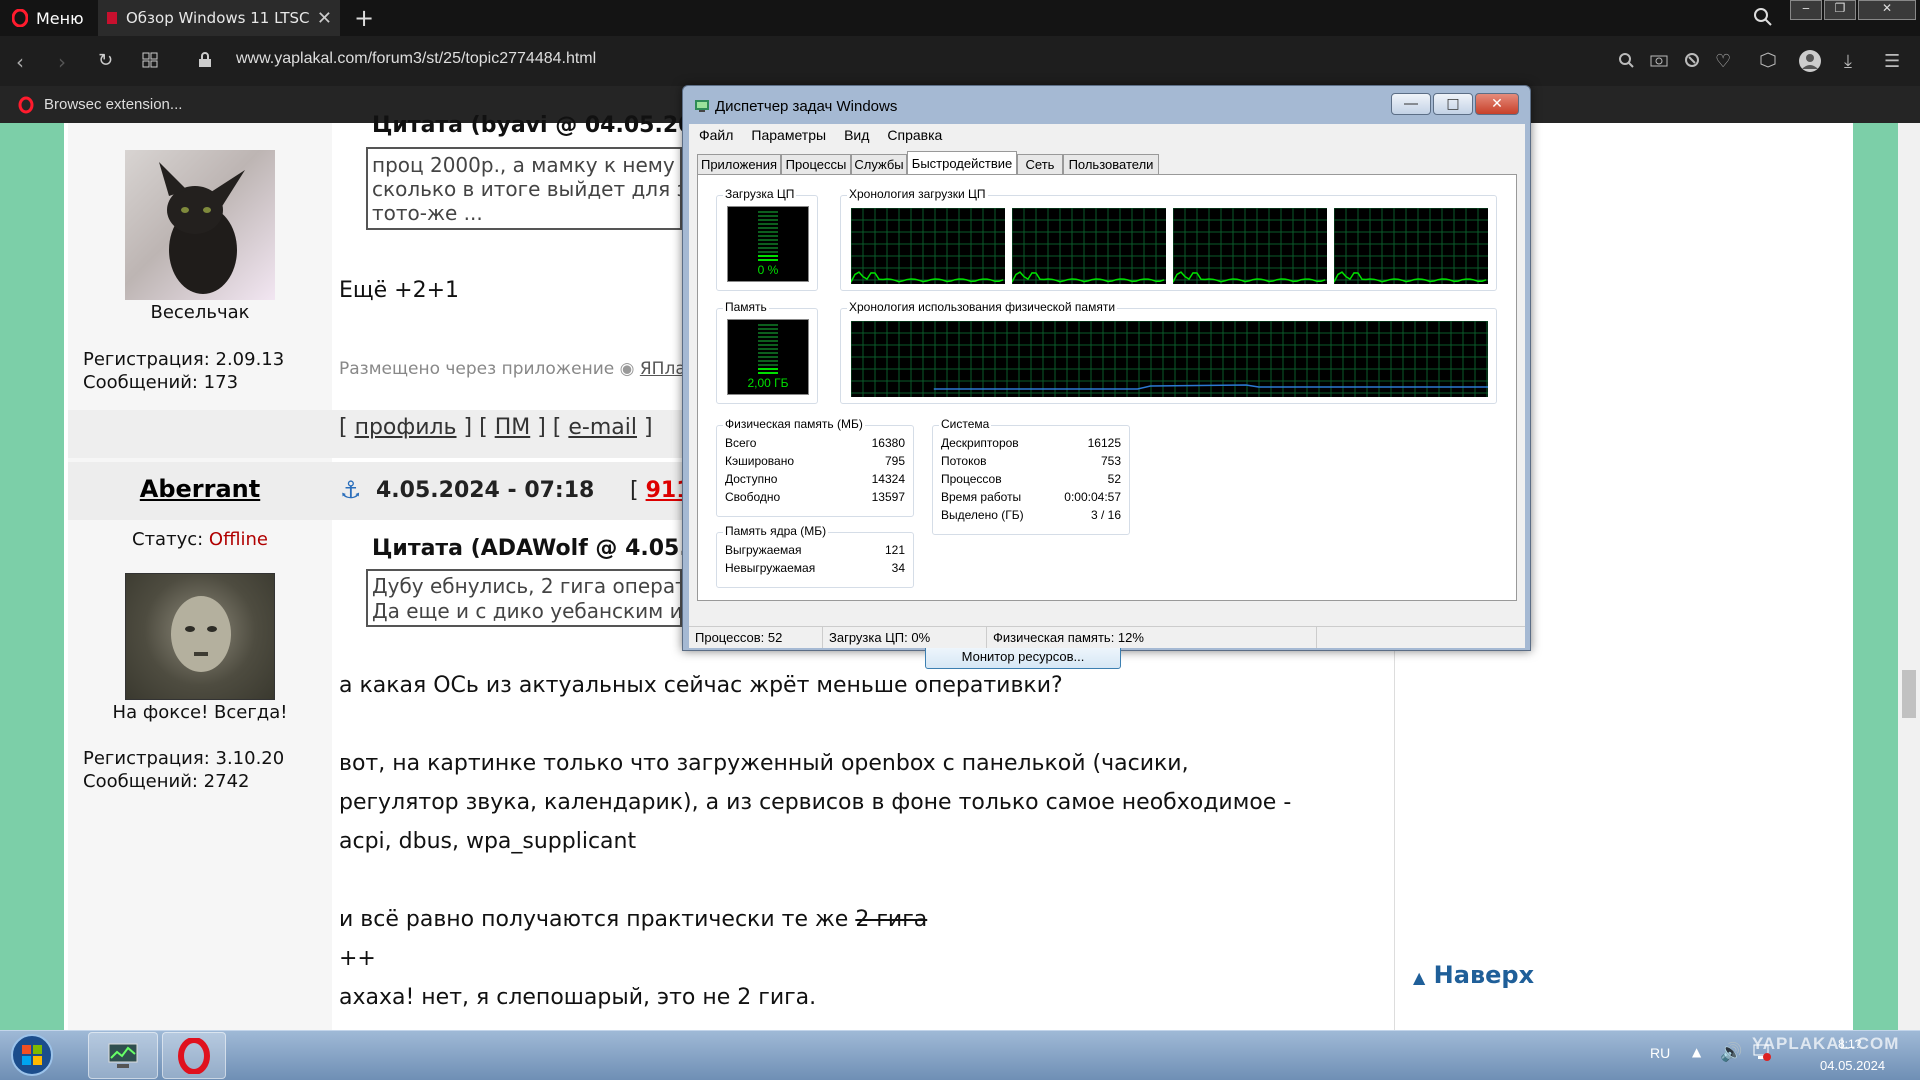 The width and height of the screenshot is (1920, 1080). Describe the element at coordinates (739, 164) in the screenshot. I see `tab-applications: Приложения` at that location.